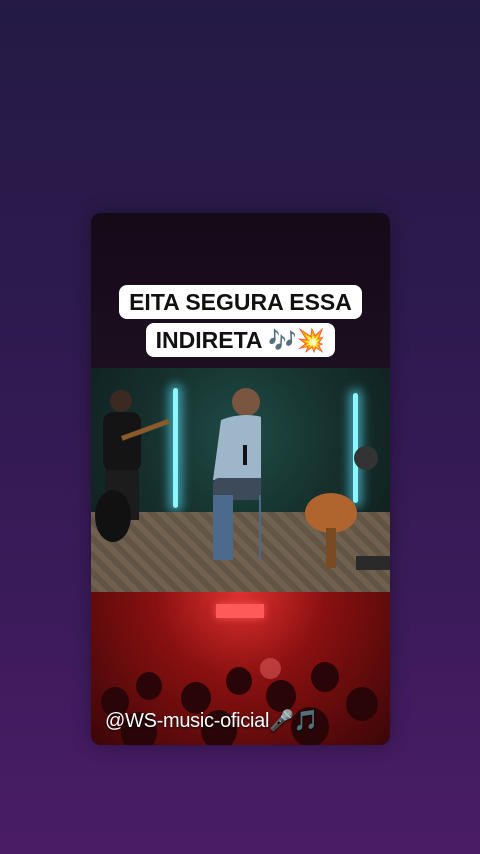 Image resolution: width=480 pixels, height=854 pixels. What do you see at coordinates (175, 448) in the screenshot?
I see `neon-light-left` at bounding box center [175, 448].